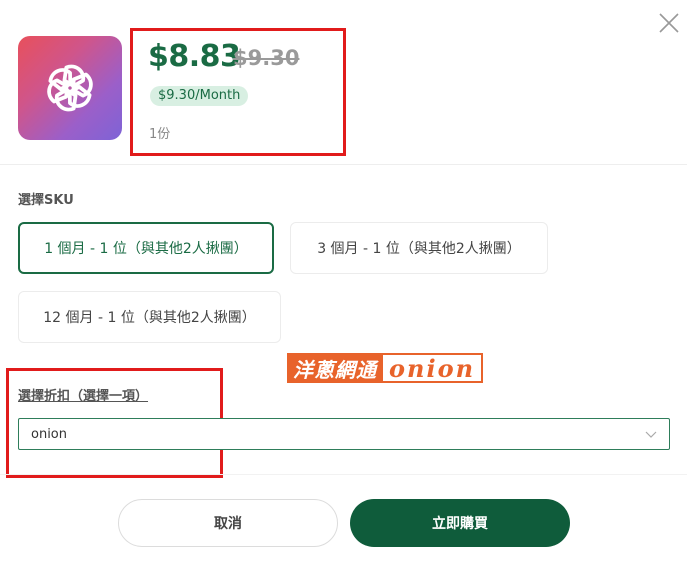  What do you see at coordinates (460, 523) in the screenshot?
I see `buy-now-button: 立即購買` at bounding box center [460, 523].